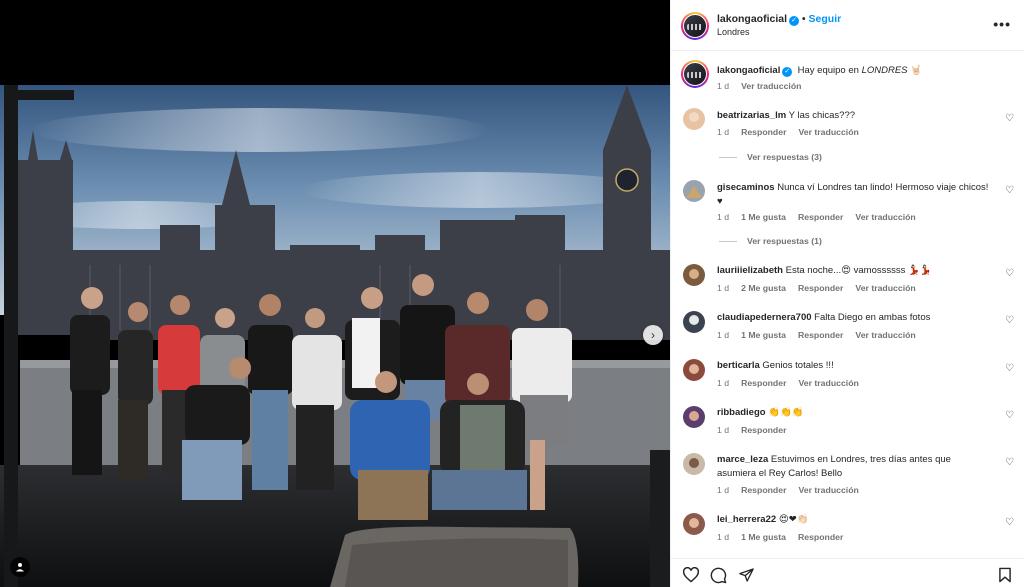 The image size is (1024, 587). I want to click on post-header: lakongaoficial ✓ • Seguir Londres •••, so click(847, 25).